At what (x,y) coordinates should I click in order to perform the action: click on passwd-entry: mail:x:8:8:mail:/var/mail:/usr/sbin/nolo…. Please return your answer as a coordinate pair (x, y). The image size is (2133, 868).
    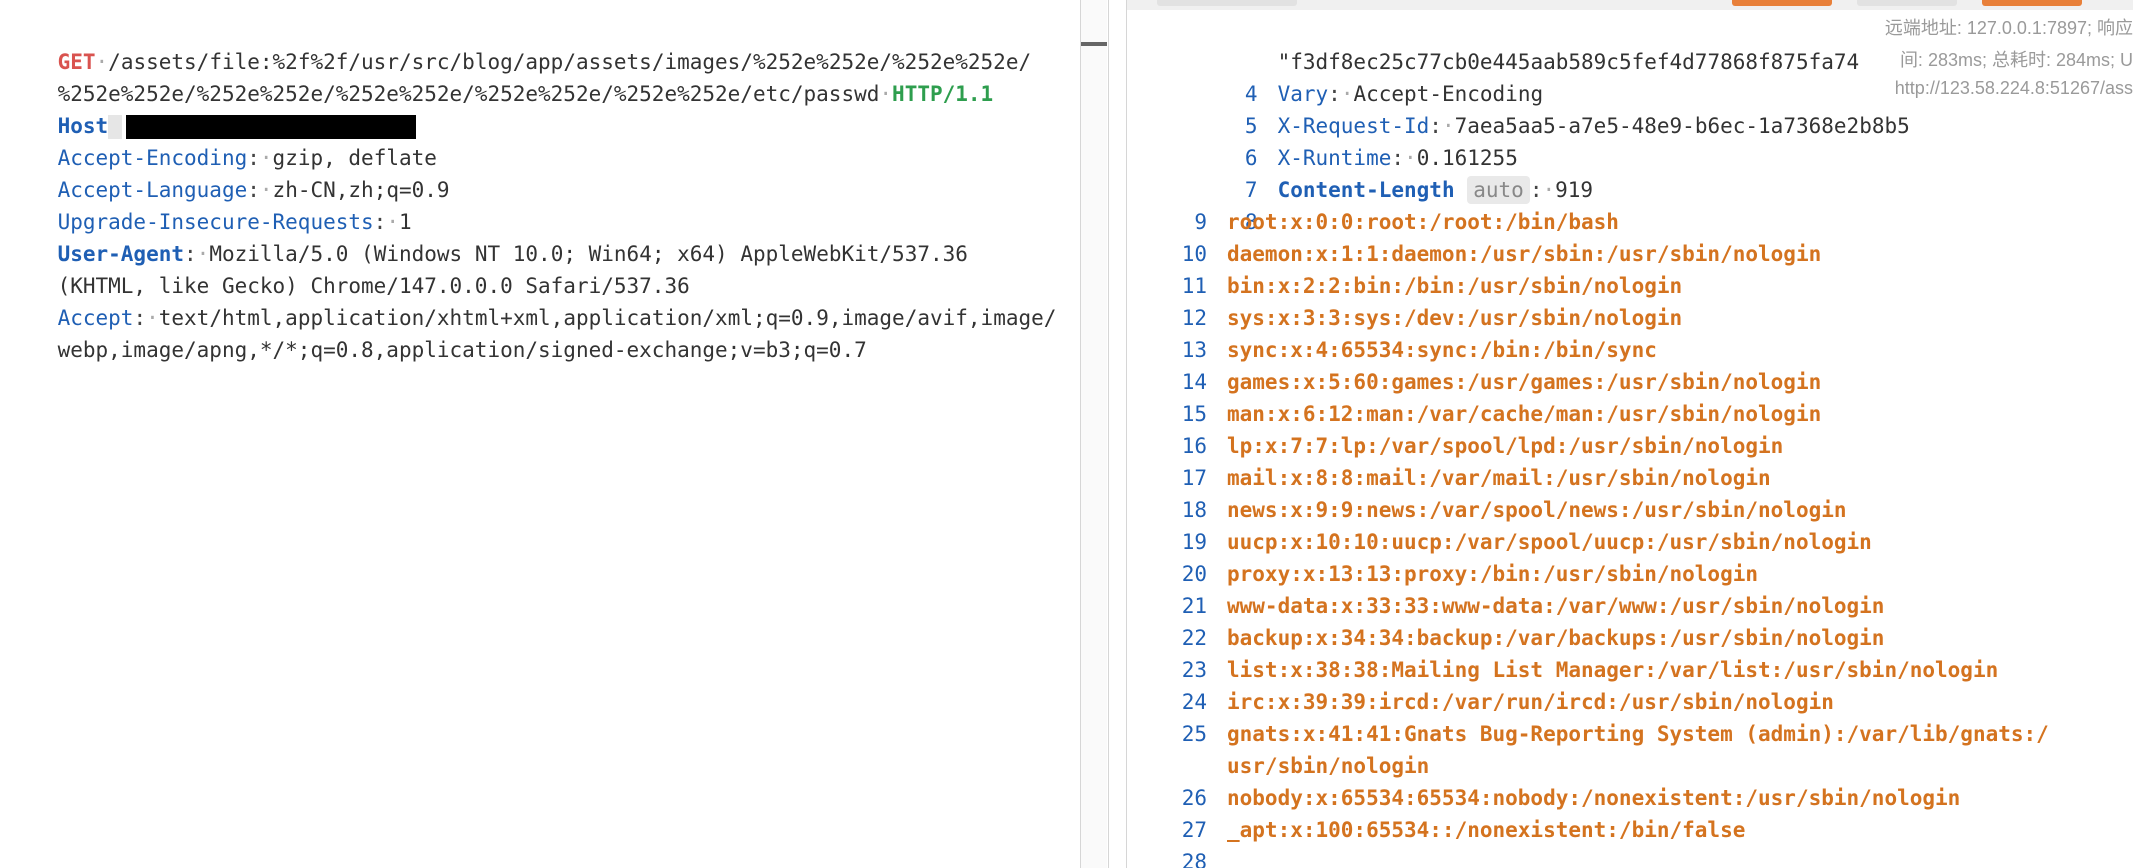
    Looking at the image, I should click on (1499, 478).